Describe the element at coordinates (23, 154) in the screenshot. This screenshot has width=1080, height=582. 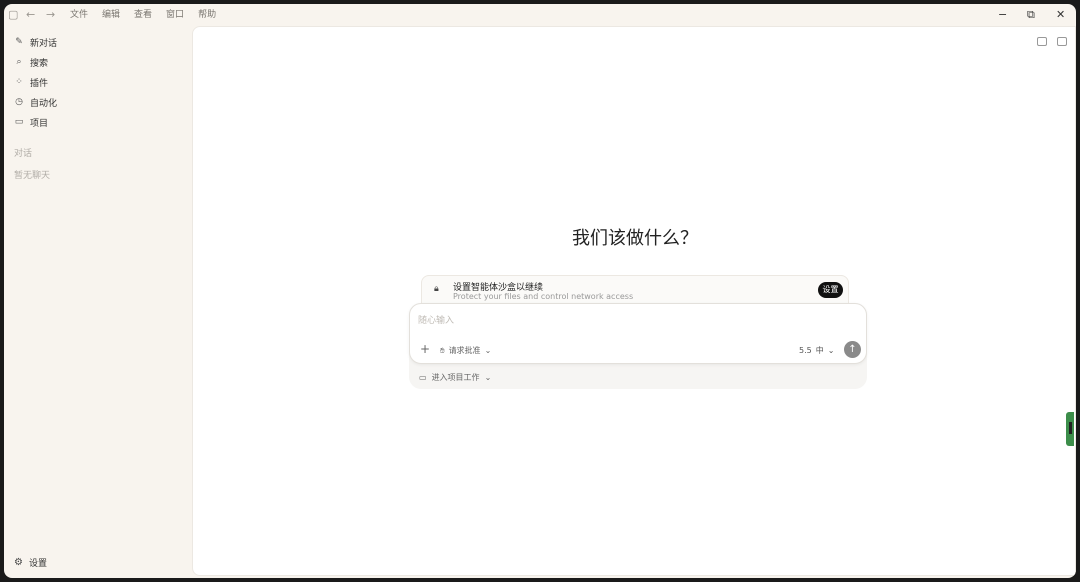
I see `conversations-section-label: 对话` at that location.